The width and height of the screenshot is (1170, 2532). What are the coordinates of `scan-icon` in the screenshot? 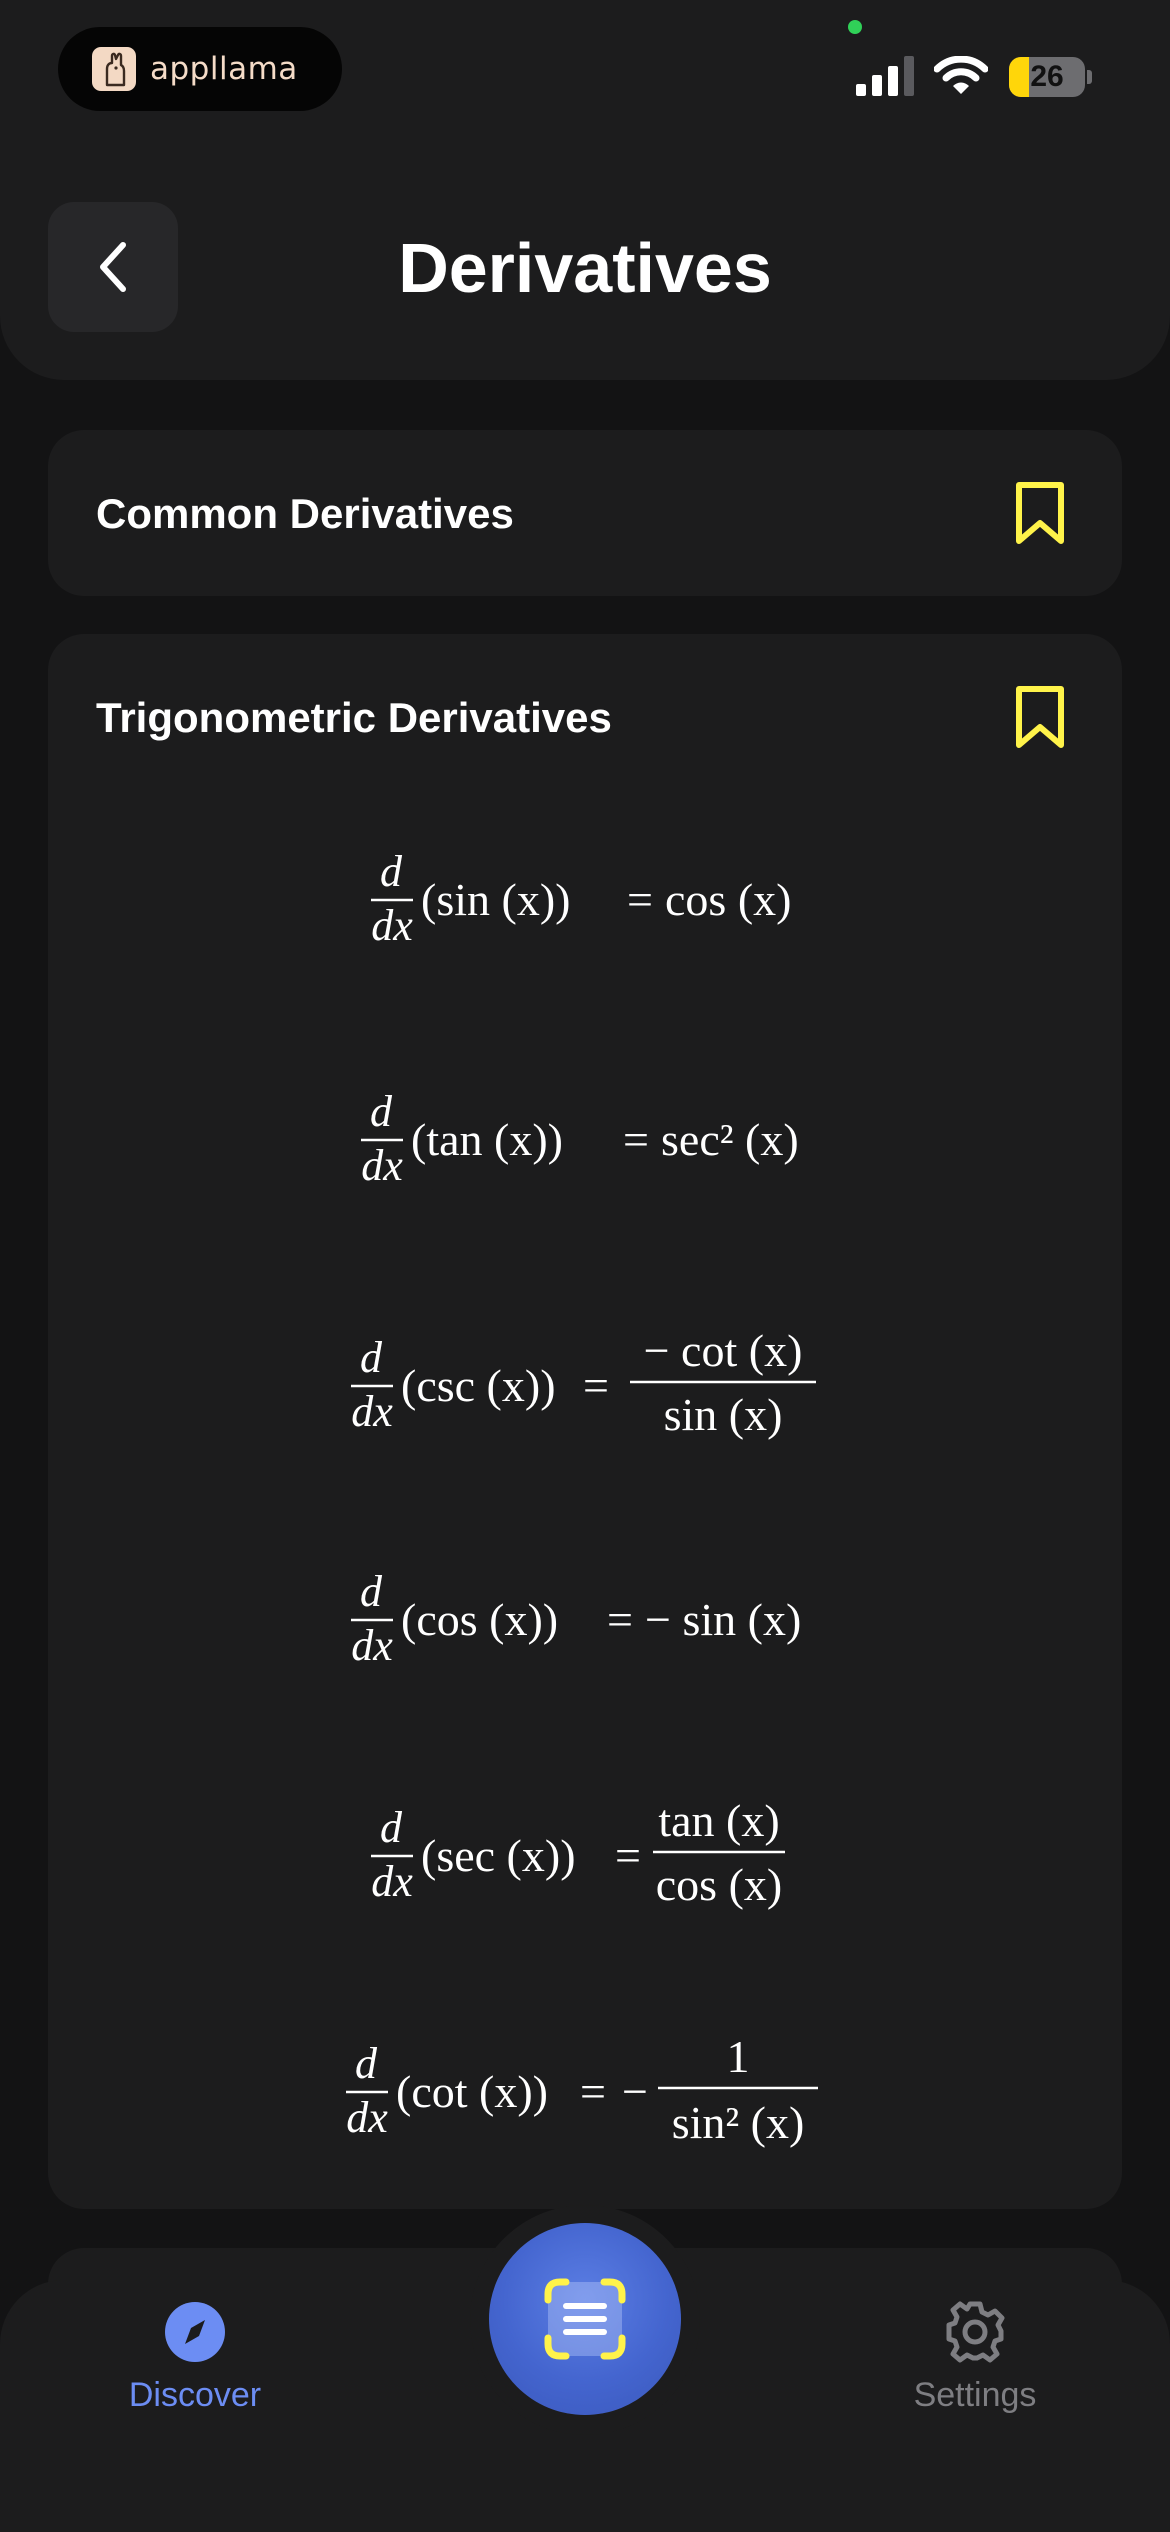 It's located at (585, 2319).